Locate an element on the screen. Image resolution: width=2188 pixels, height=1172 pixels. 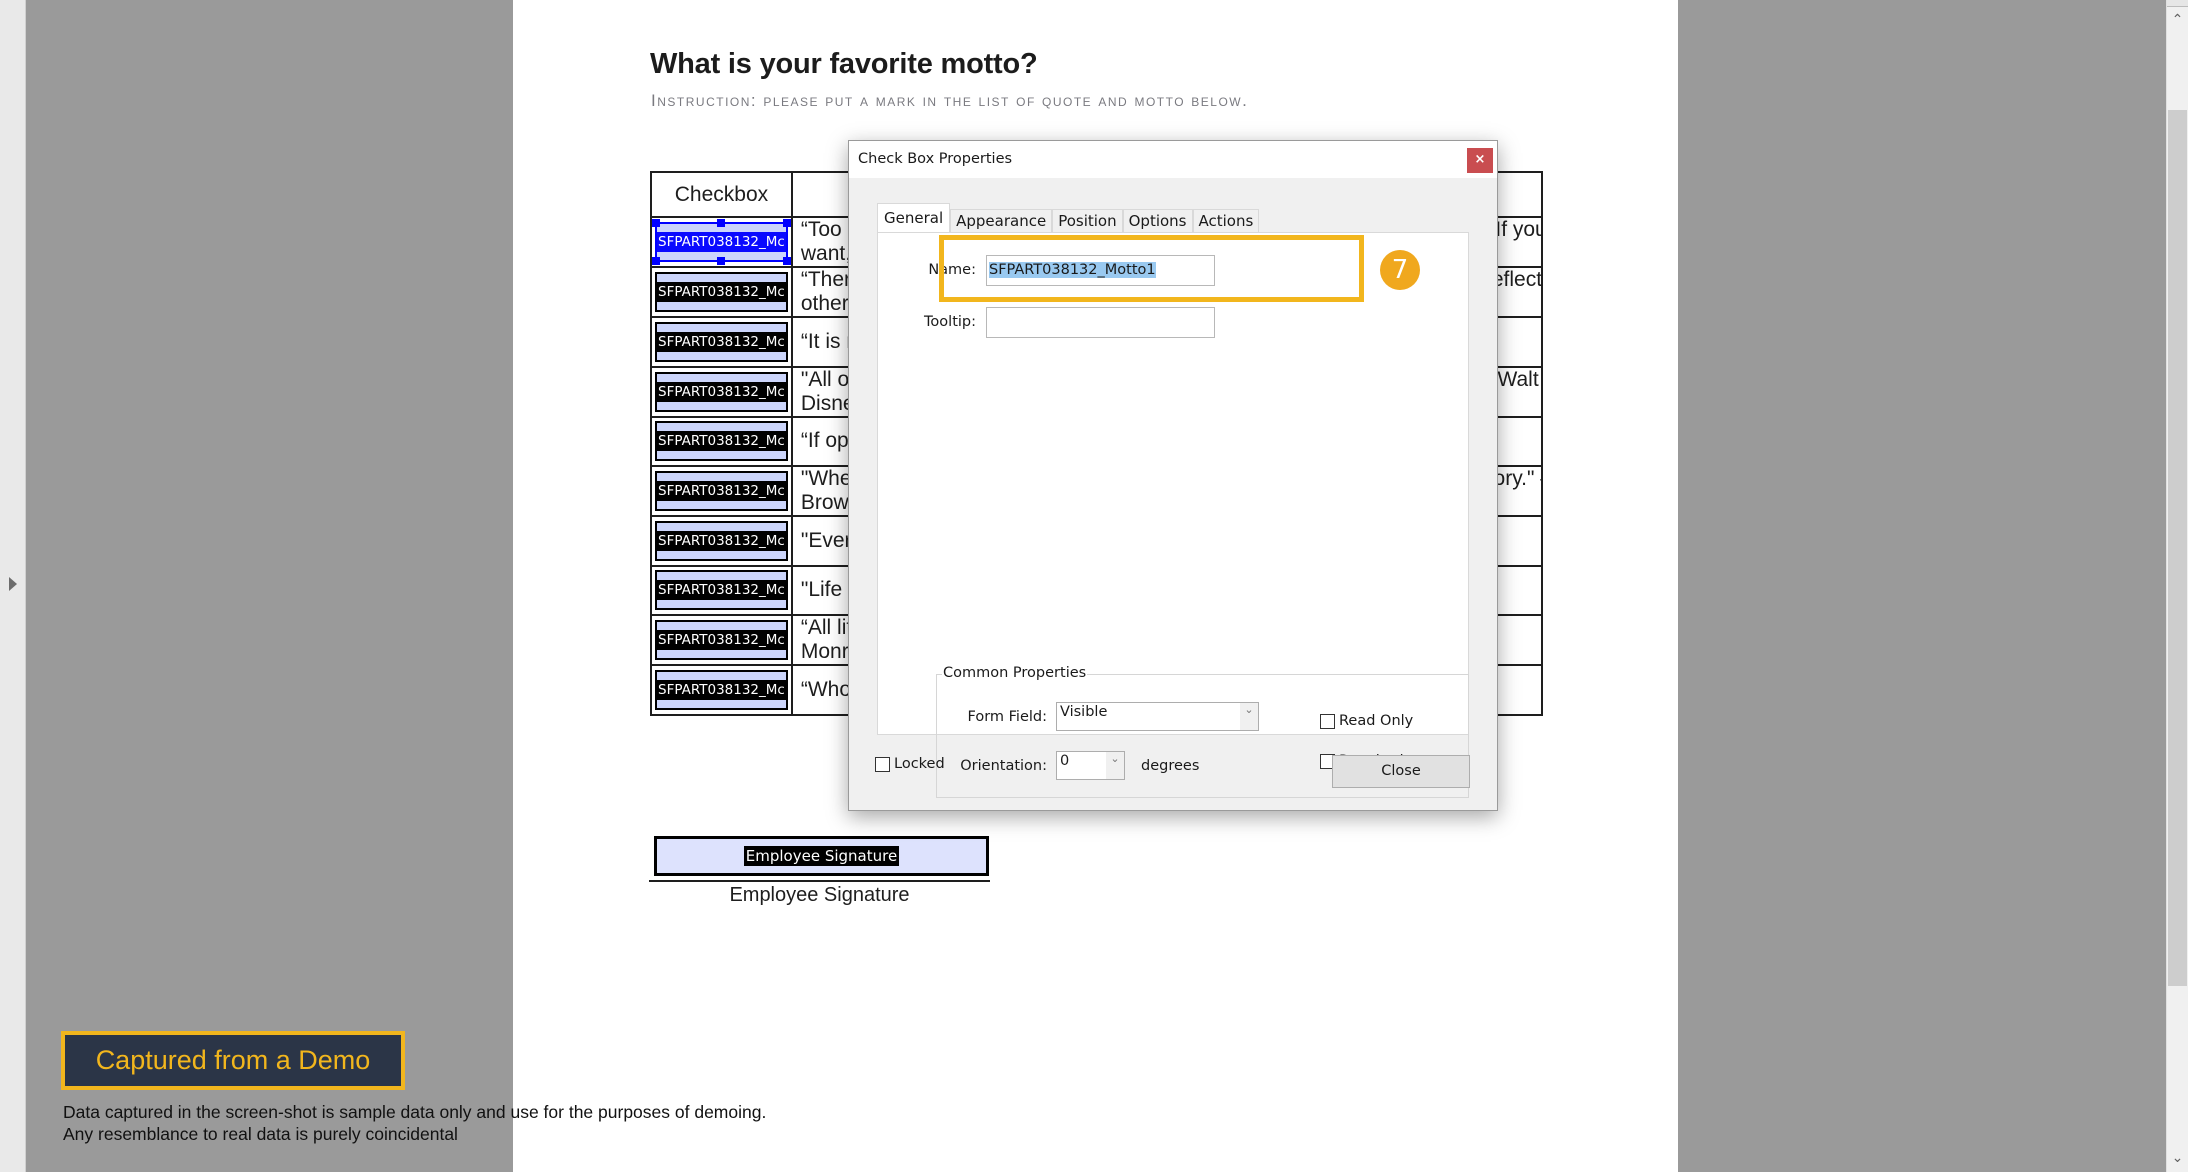
header-checkbox: Checkbox is located at coordinates (721, 194).